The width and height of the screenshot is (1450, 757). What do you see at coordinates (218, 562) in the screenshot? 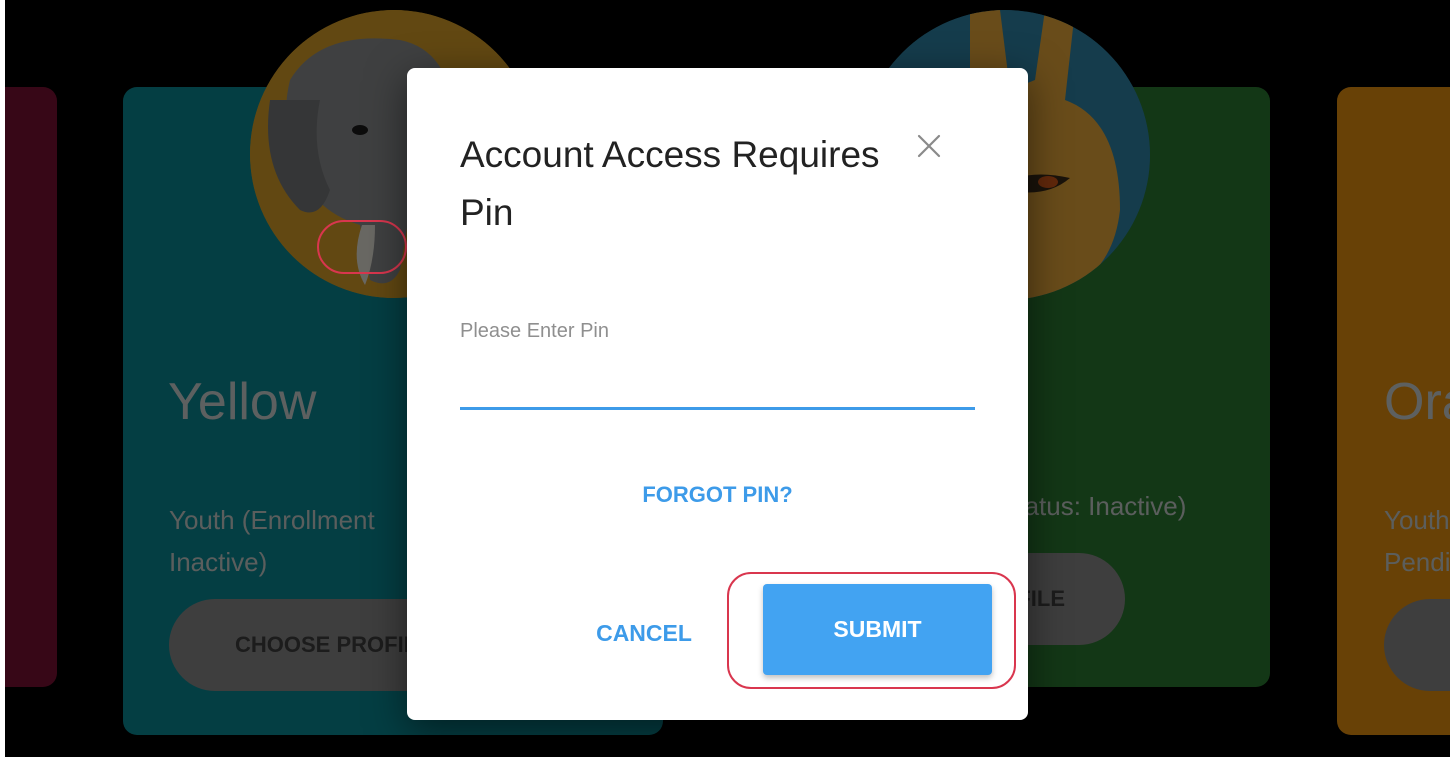
I see `profile-status-line2: Inactive)` at bounding box center [218, 562].